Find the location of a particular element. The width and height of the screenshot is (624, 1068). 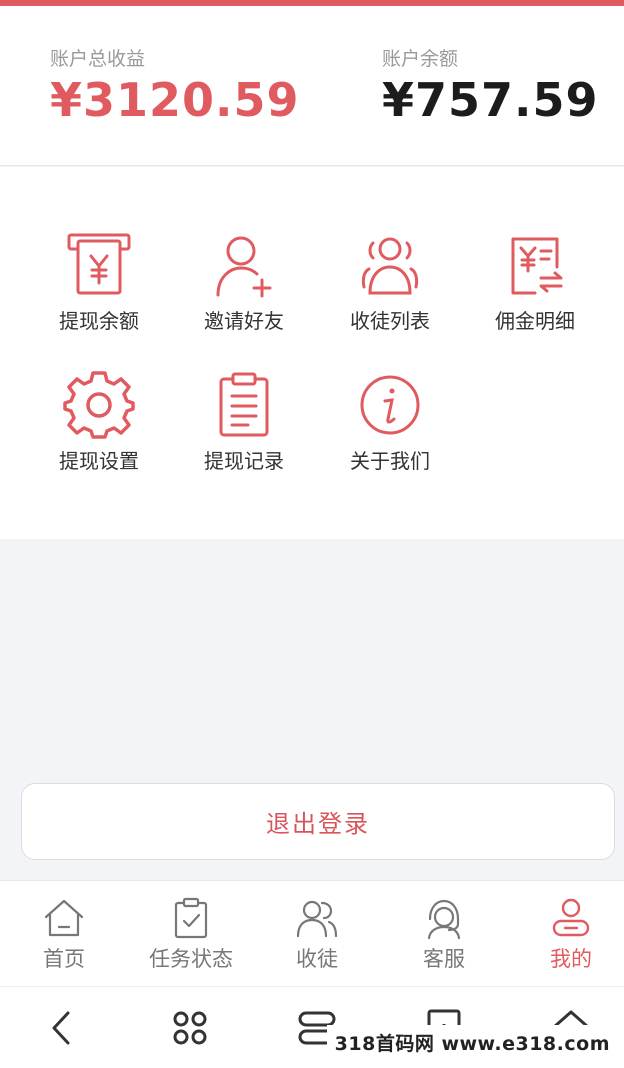

shortcut-icon is located at coordinates (190, 1028).